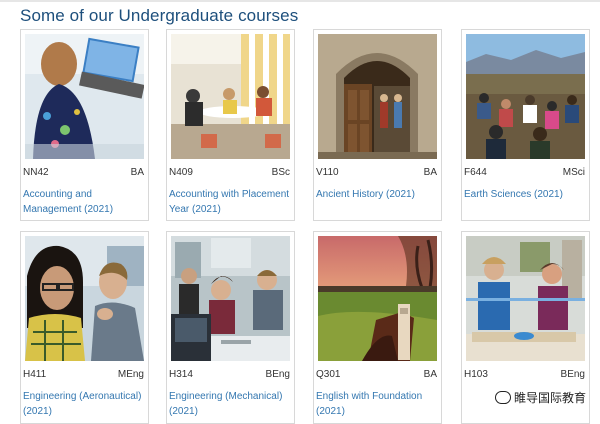  I want to click on course-photo-student-laptop, so click(84, 96).